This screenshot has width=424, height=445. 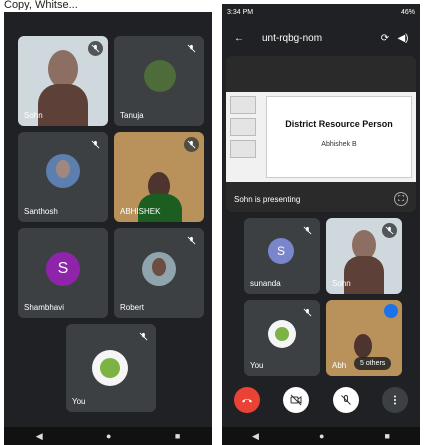 I want to click on slide-thumbnails, so click(x=245, y=136).